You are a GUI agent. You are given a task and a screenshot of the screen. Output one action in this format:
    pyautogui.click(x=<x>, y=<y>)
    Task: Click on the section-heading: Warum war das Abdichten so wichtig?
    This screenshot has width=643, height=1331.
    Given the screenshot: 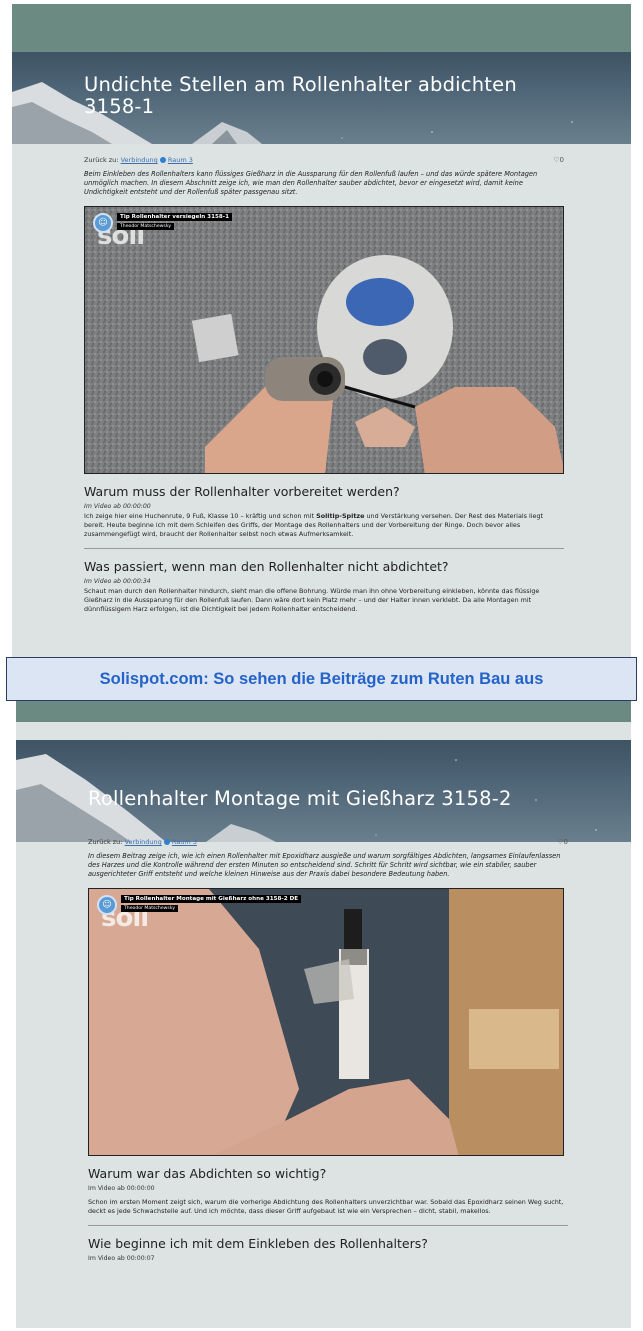 What is the action you would take?
    pyautogui.click(x=207, y=1173)
    